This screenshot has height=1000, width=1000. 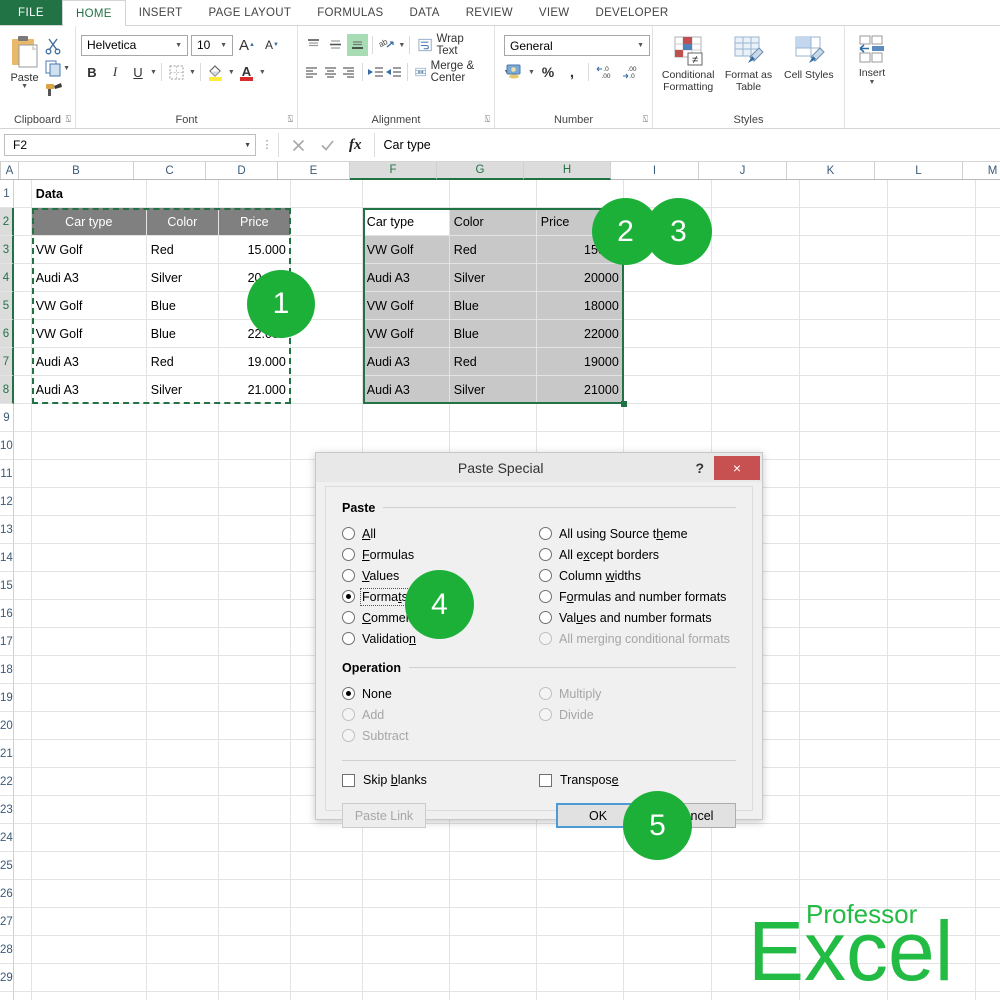 What do you see at coordinates (425, 12) in the screenshot?
I see `ribbon-tab-data: DATA` at bounding box center [425, 12].